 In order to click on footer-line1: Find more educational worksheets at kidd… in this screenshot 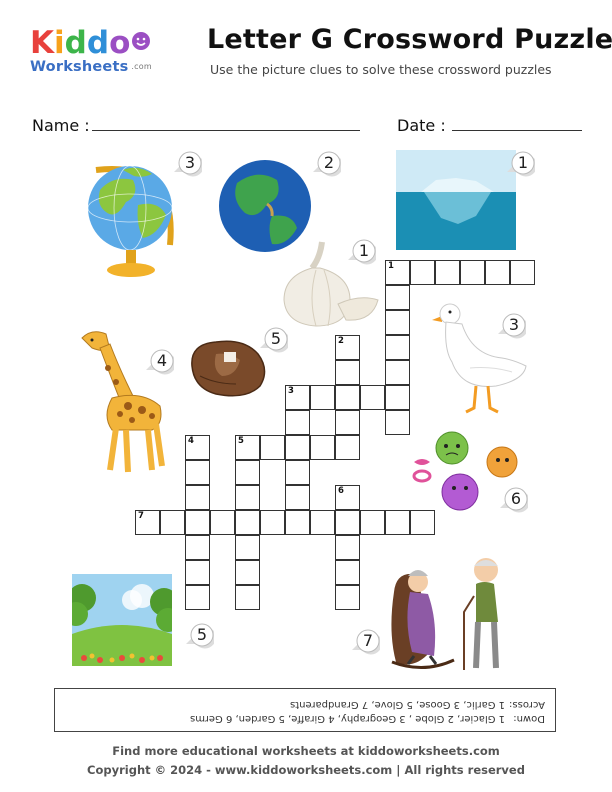, I will do `click(306, 751)`.